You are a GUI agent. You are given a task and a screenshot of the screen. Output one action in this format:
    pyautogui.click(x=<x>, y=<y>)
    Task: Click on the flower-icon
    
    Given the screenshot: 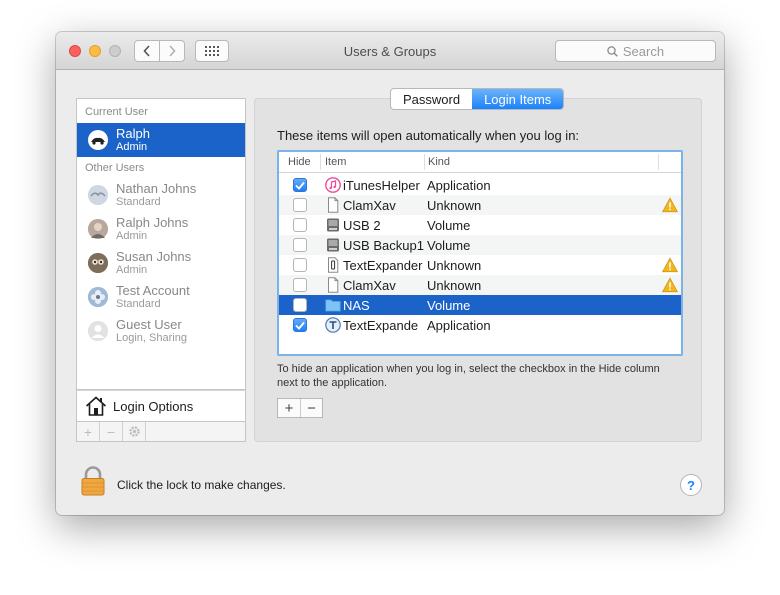 What is the action you would take?
    pyautogui.click(x=98, y=297)
    